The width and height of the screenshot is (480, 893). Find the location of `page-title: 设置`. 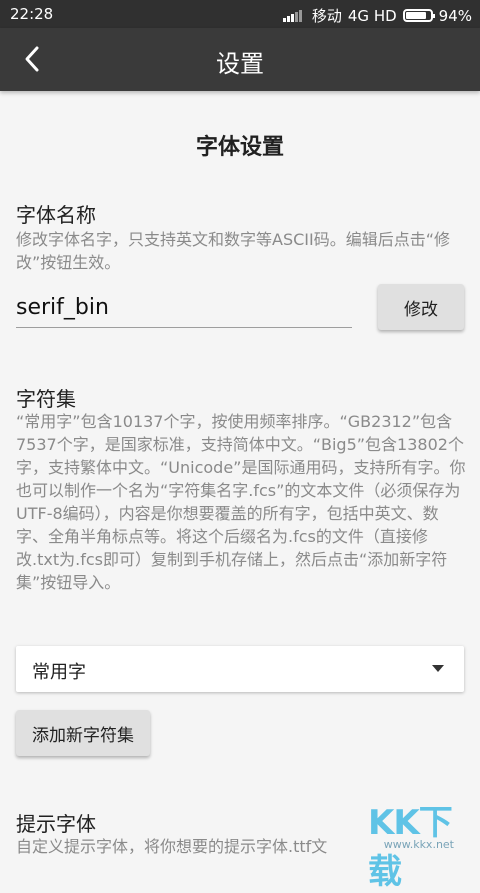

page-title: 设置 is located at coordinates (240, 64).